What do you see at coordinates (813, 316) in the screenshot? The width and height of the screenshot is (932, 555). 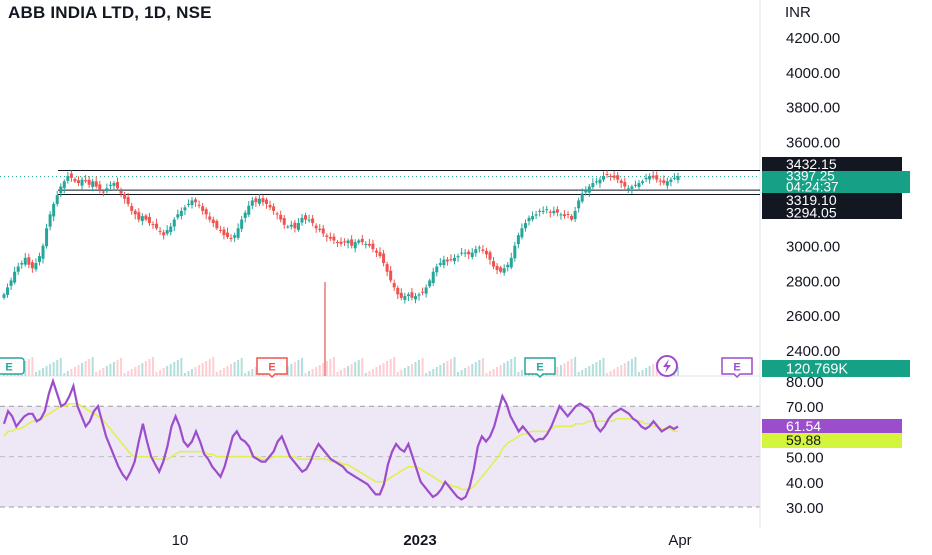 I see `price-tick-label: 2600.00` at bounding box center [813, 316].